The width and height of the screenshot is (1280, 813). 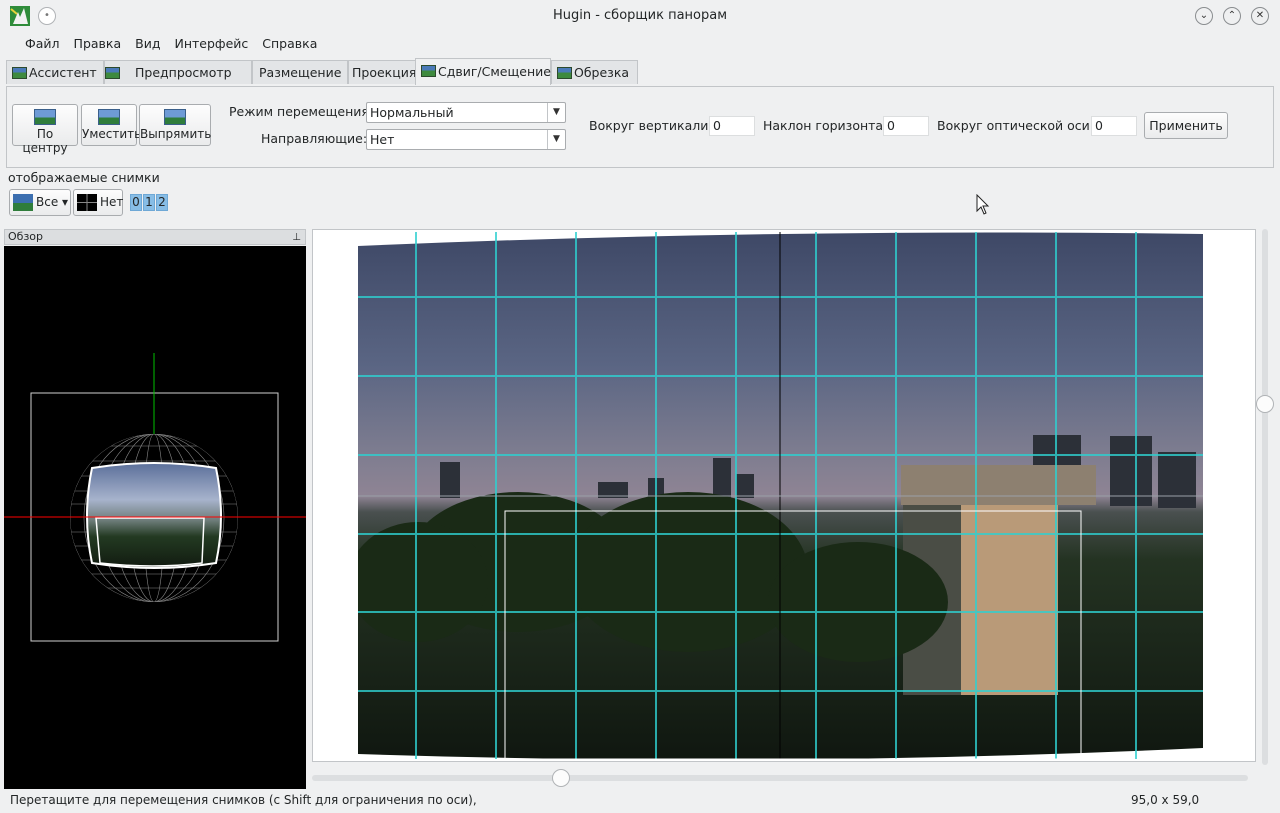 I want to click on mouse-cursor-icon, so click(x=983, y=204).